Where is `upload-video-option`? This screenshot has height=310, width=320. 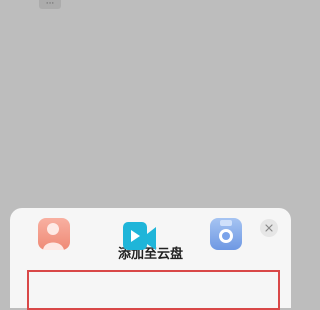 upload-video-option is located at coordinates (139, 234).